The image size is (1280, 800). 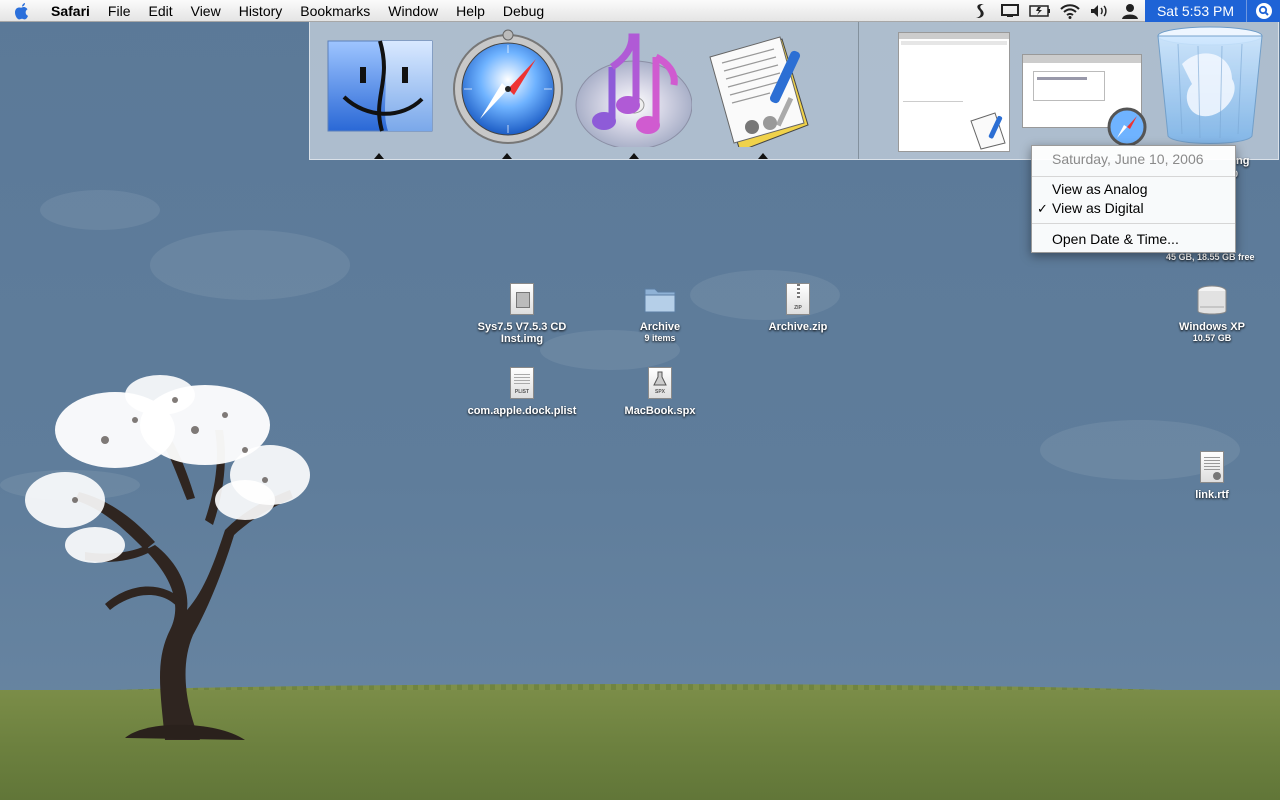 I want to click on script-menu-icon, so click(x=980, y=11).